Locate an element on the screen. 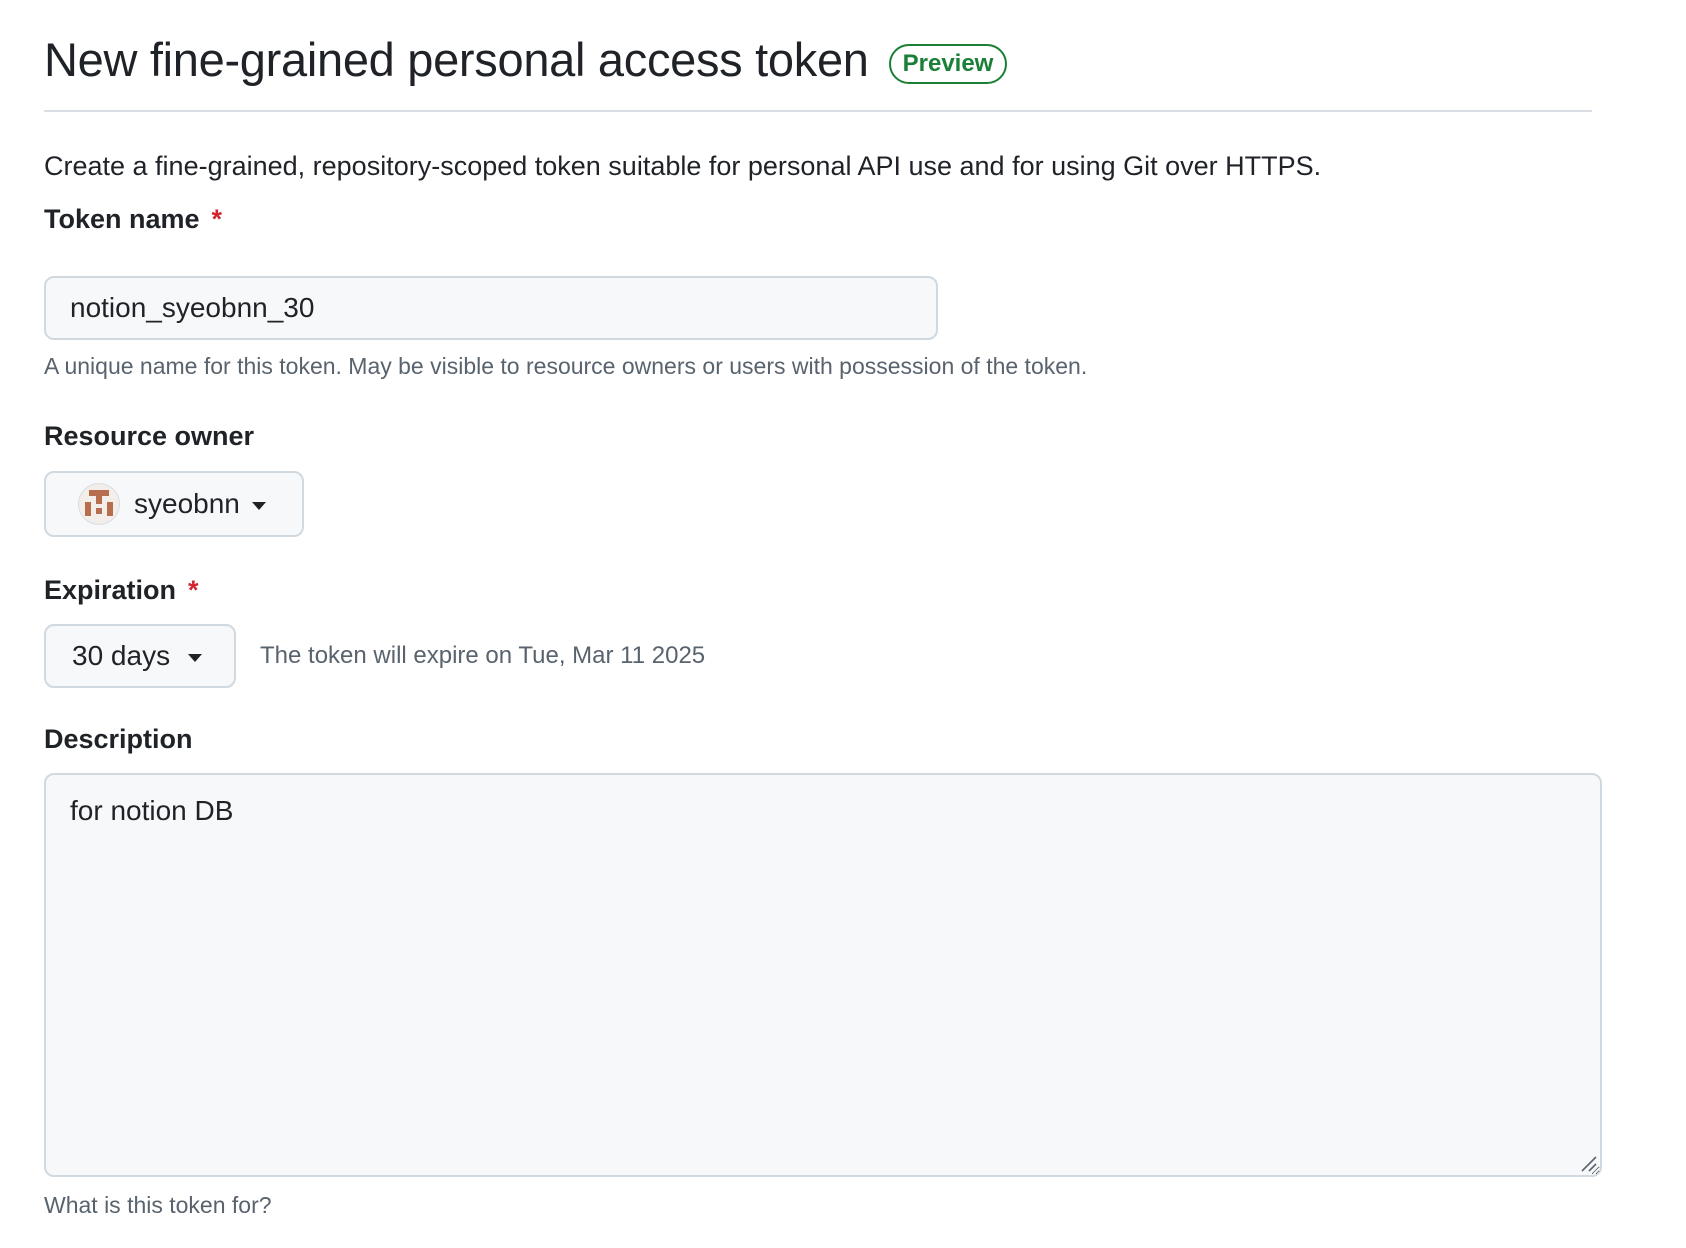  expiration-select: 30 days is located at coordinates (140, 656).